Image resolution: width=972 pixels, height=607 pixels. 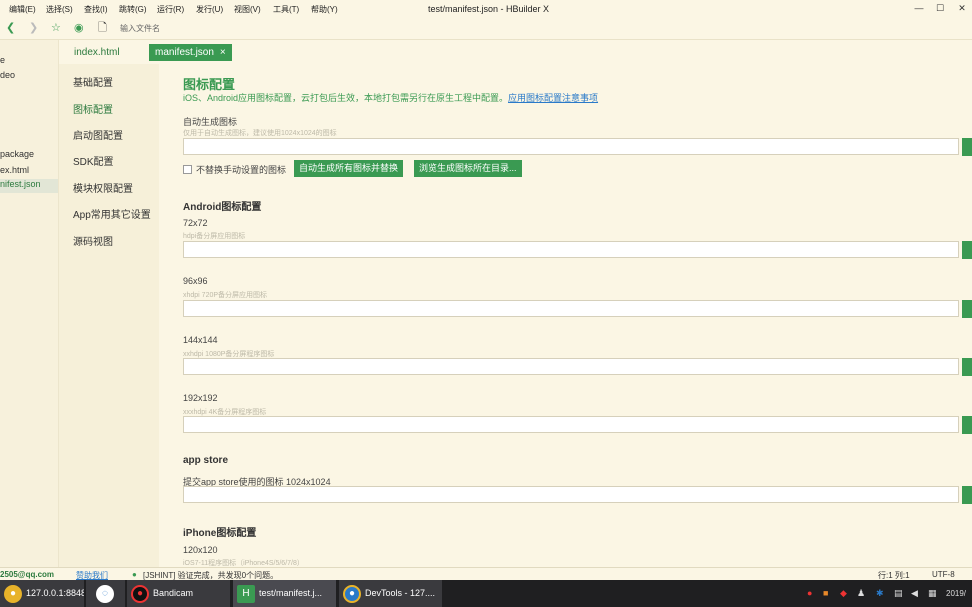 What do you see at coordinates (22, 9) in the screenshot?
I see `menu-edit: 编辑(E)` at bounding box center [22, 9].